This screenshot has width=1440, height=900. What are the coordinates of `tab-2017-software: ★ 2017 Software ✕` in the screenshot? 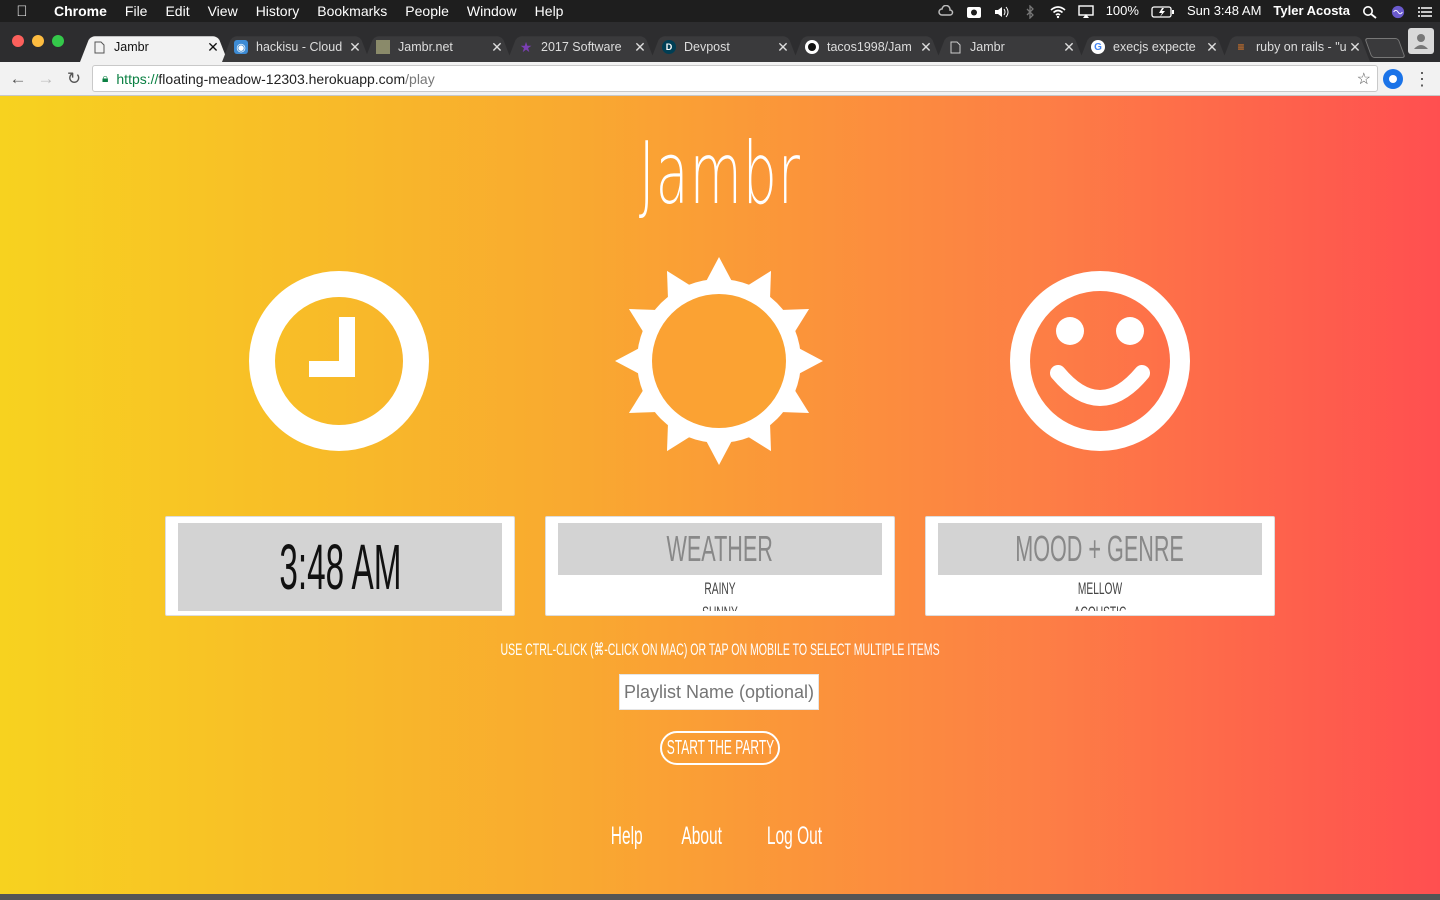 It's located at (581, 47).